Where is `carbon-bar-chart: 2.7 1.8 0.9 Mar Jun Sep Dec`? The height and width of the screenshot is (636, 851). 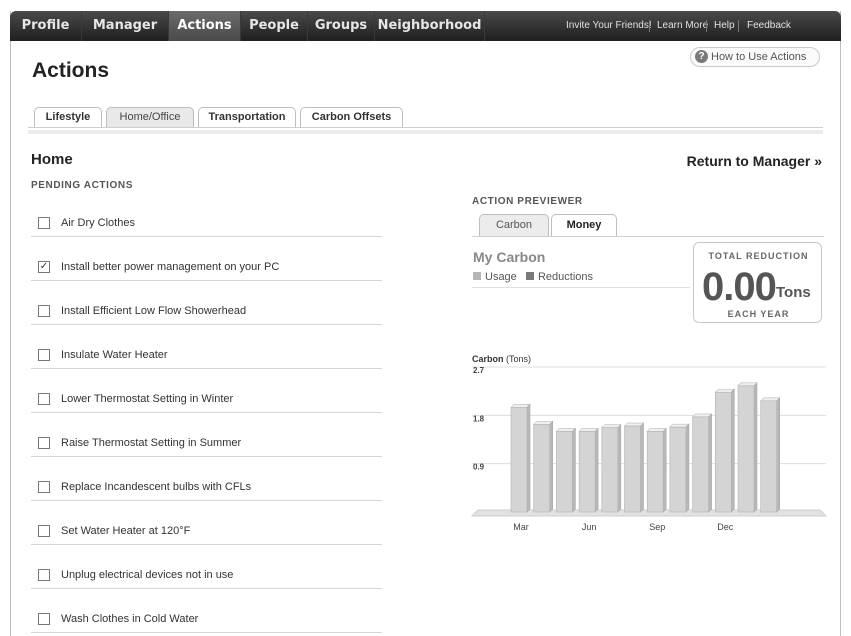 carbon-bar-chart: 2.7 1.8 0.9 Mar Jun Sep Dec is located at coordinates (649, 449).